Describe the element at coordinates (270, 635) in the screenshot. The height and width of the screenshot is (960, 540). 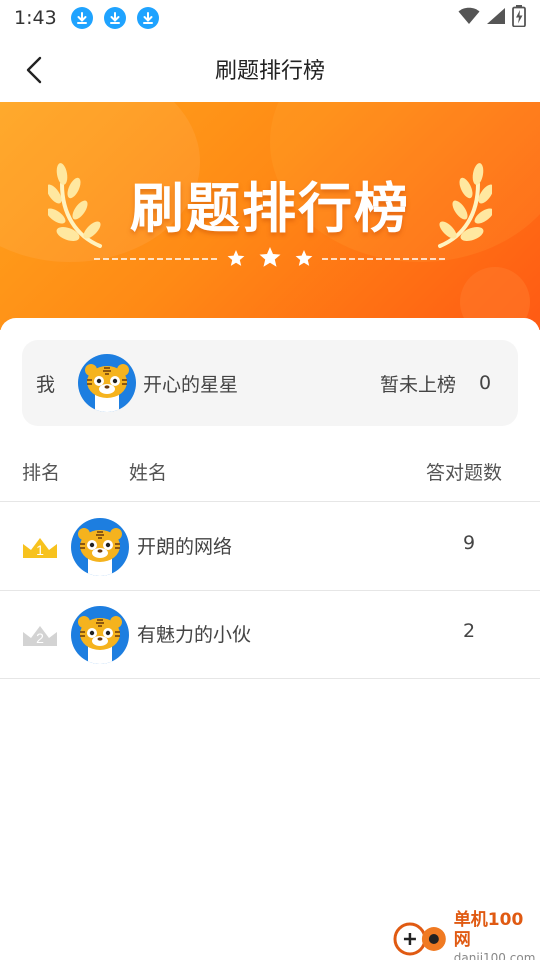
I see `table-row: 2 有魅力的小伙 2` at that location.